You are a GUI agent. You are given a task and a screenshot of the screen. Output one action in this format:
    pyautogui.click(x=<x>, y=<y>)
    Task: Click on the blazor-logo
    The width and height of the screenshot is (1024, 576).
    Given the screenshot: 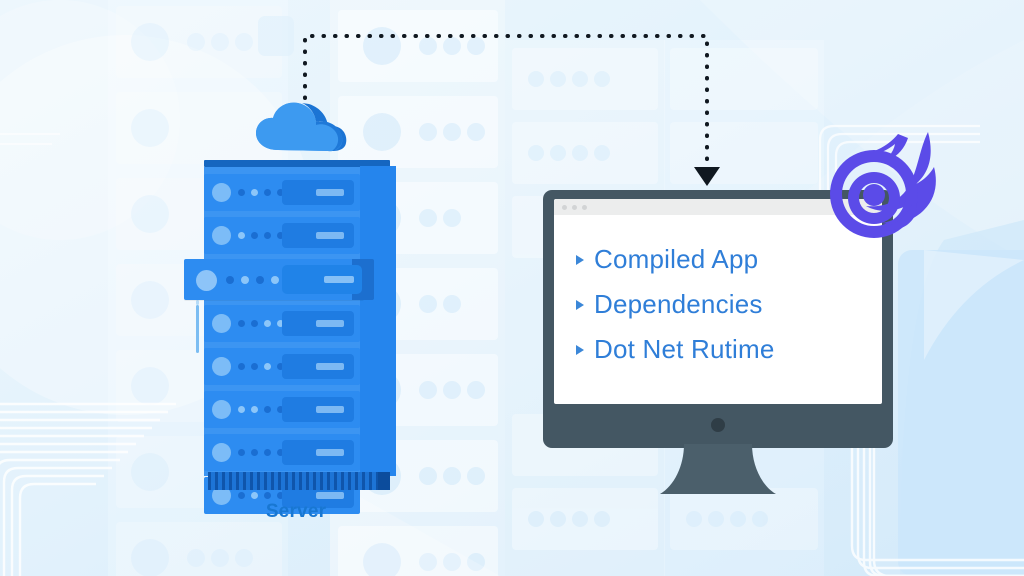 What is the action you would take?
    pyautogui.click(x=883, y=185)
    